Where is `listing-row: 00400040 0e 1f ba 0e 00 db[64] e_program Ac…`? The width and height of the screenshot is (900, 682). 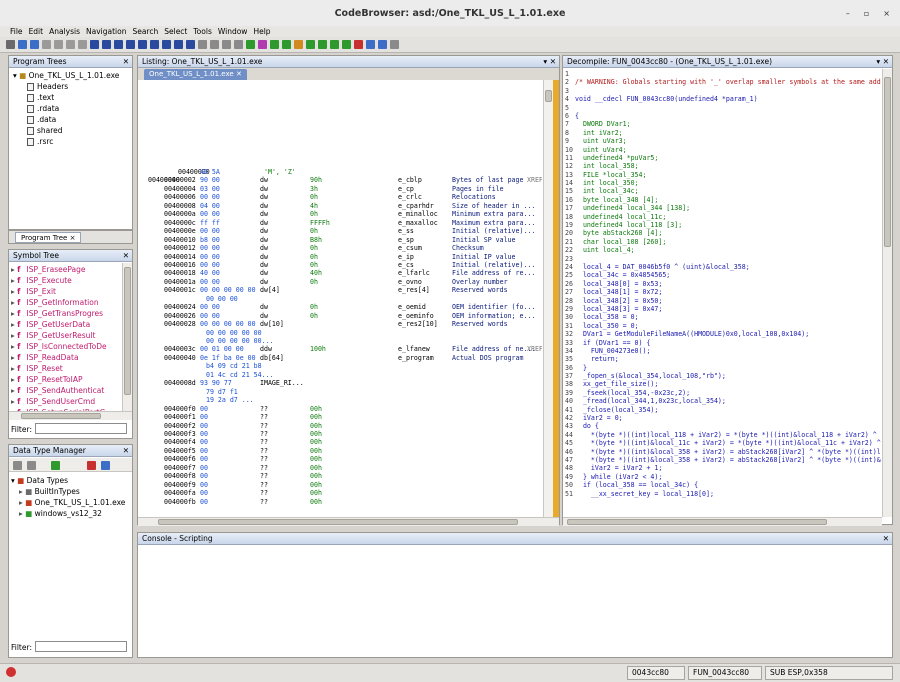
listing-row: 00400040 0e 1f ba 0e 00 db[64] e_program Ac… is located at coordinates (331, 358).